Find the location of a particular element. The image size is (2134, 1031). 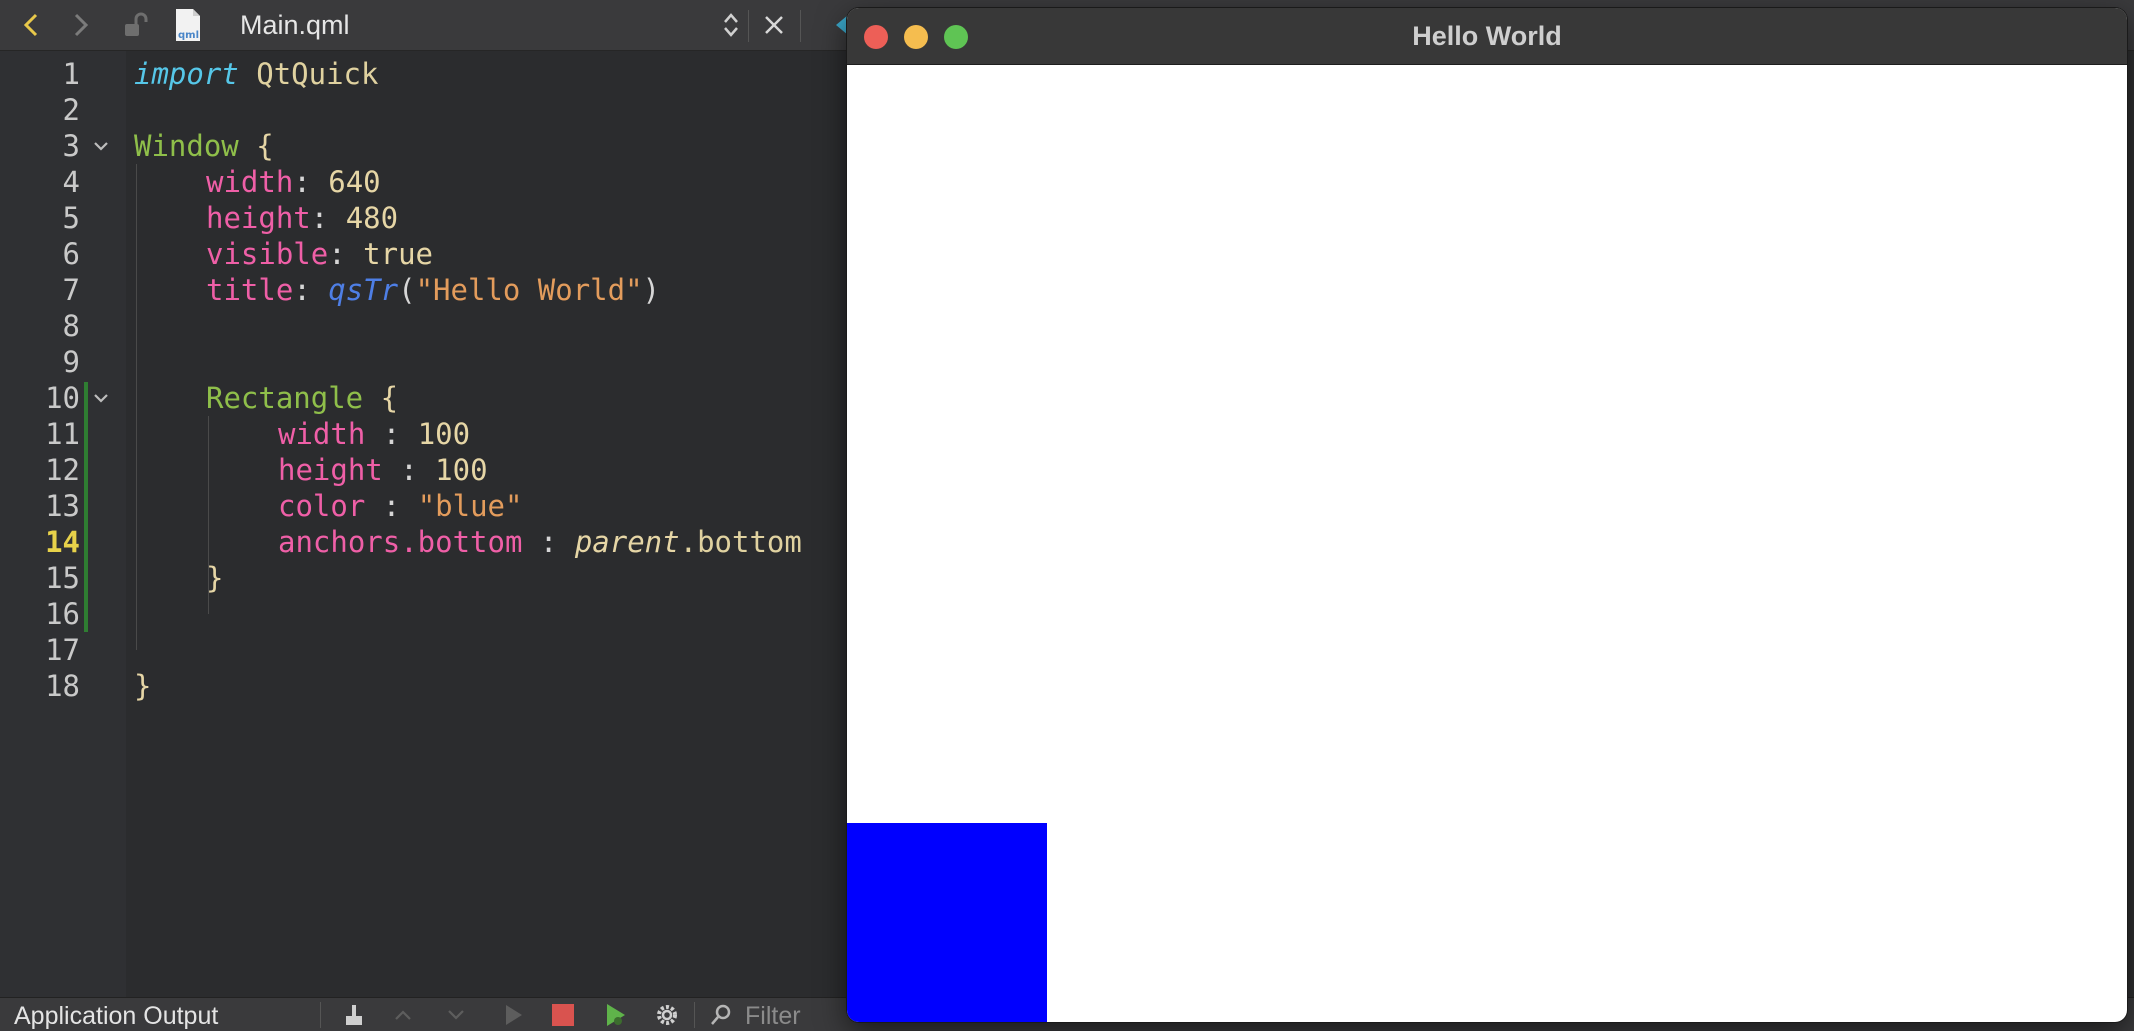

close-icon is located at coordinates (774, 25).